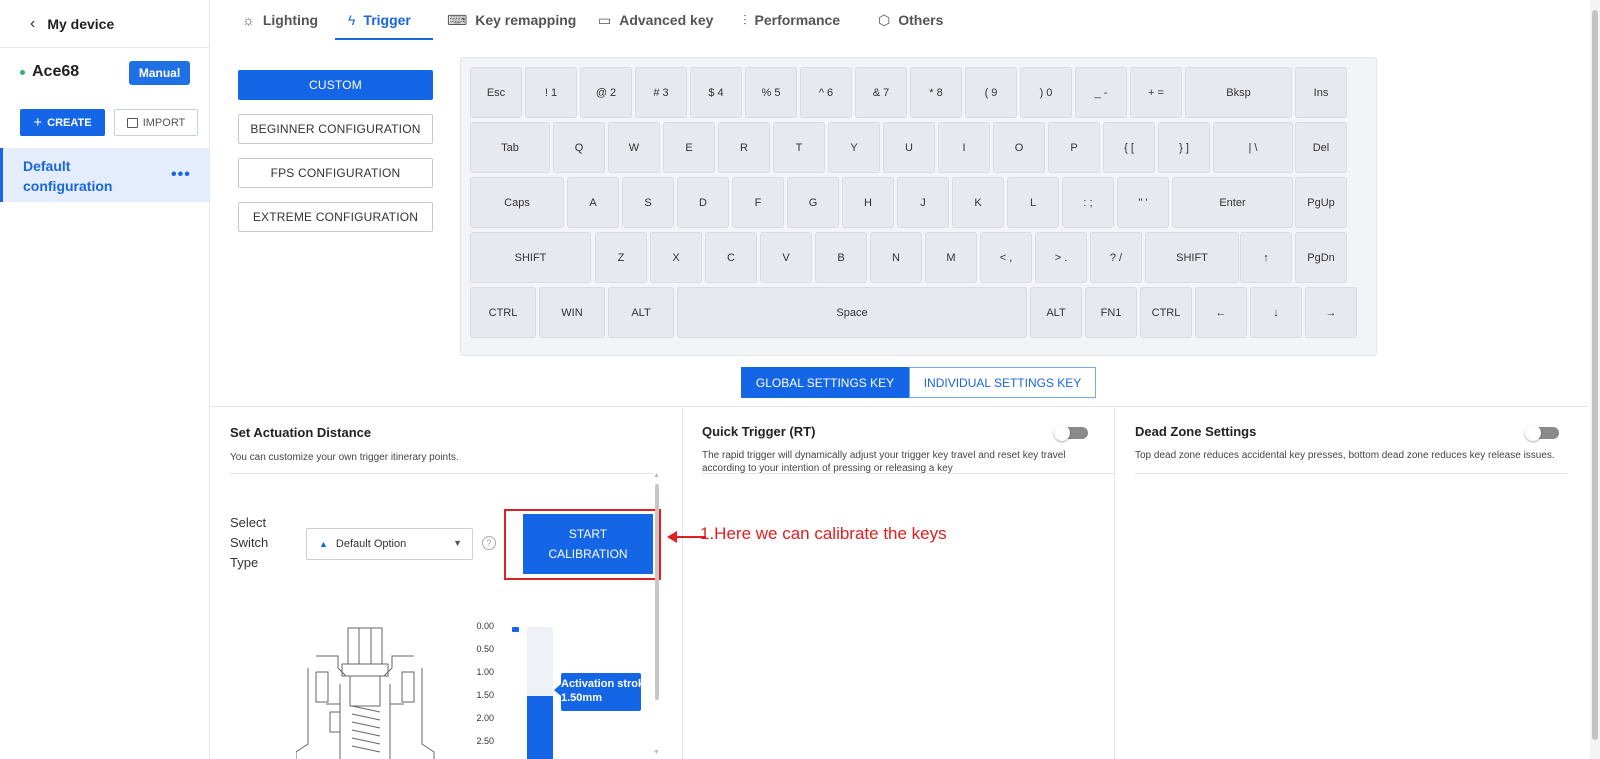  I want to click on start-calibration-button: START CALIBRATION, so click(588, 544).